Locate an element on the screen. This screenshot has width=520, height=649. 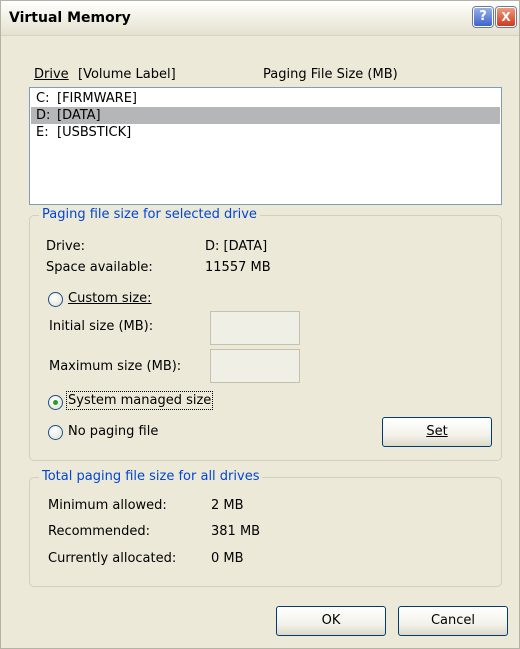
help-button: ? is located at coordinates (483, 17).